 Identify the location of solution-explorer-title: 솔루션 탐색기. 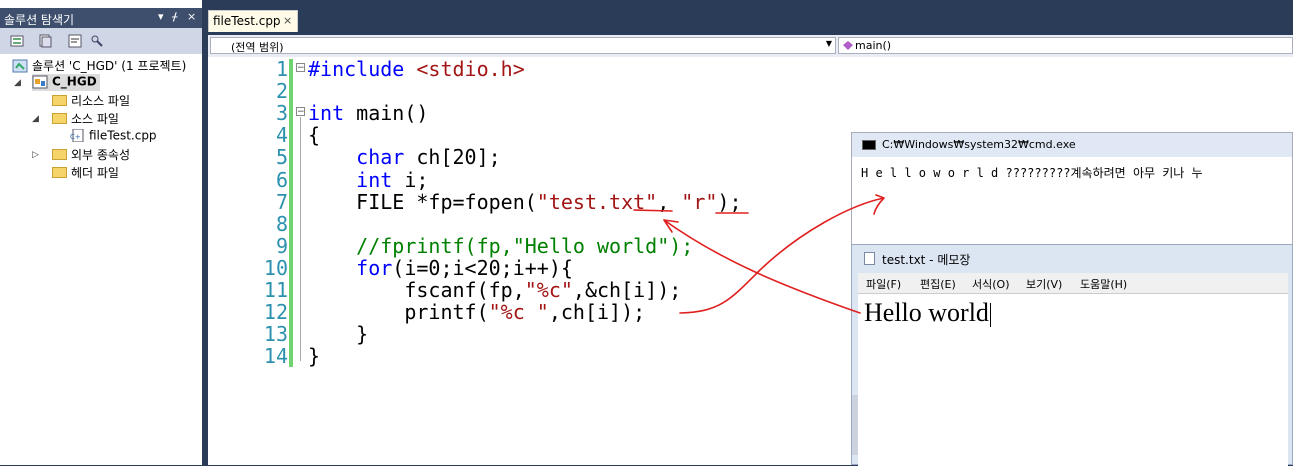
(39, 20).